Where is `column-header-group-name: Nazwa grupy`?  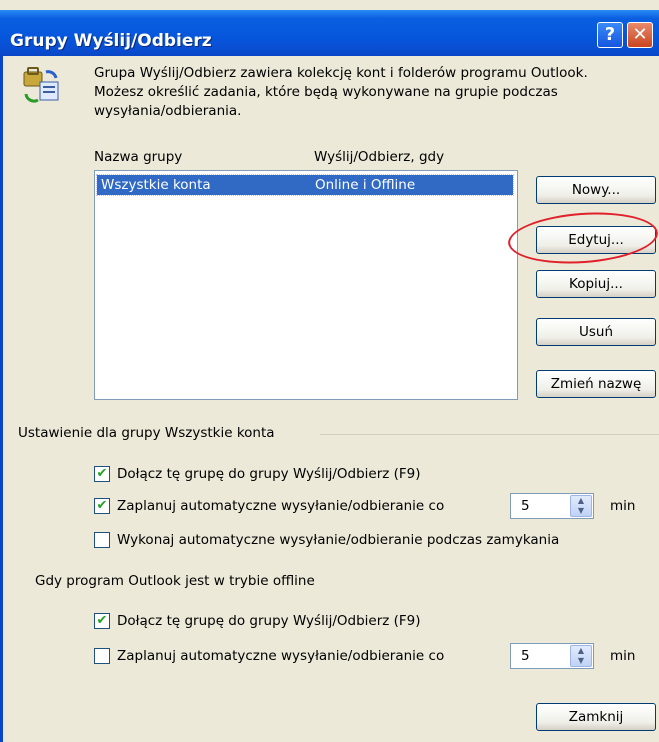
column-header-group-name: Nazwa grupy is located at coordinates (138, 157).